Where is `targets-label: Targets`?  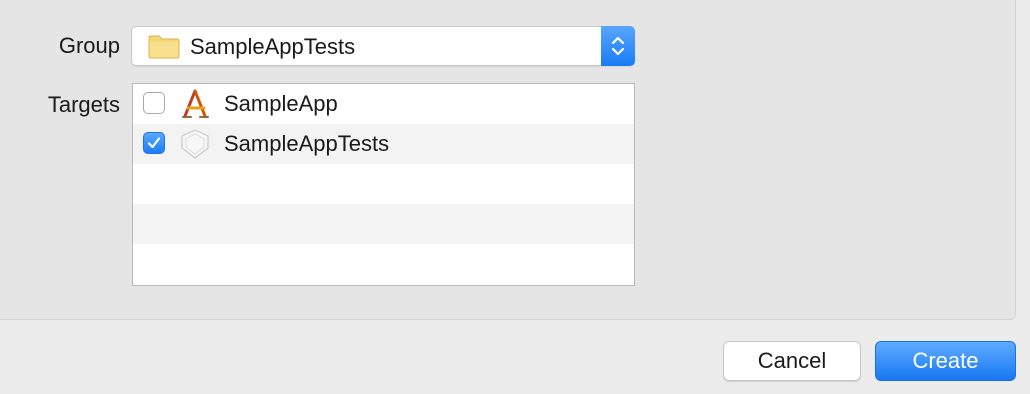
targets-label: Targets is located at coordinates (83, 104).